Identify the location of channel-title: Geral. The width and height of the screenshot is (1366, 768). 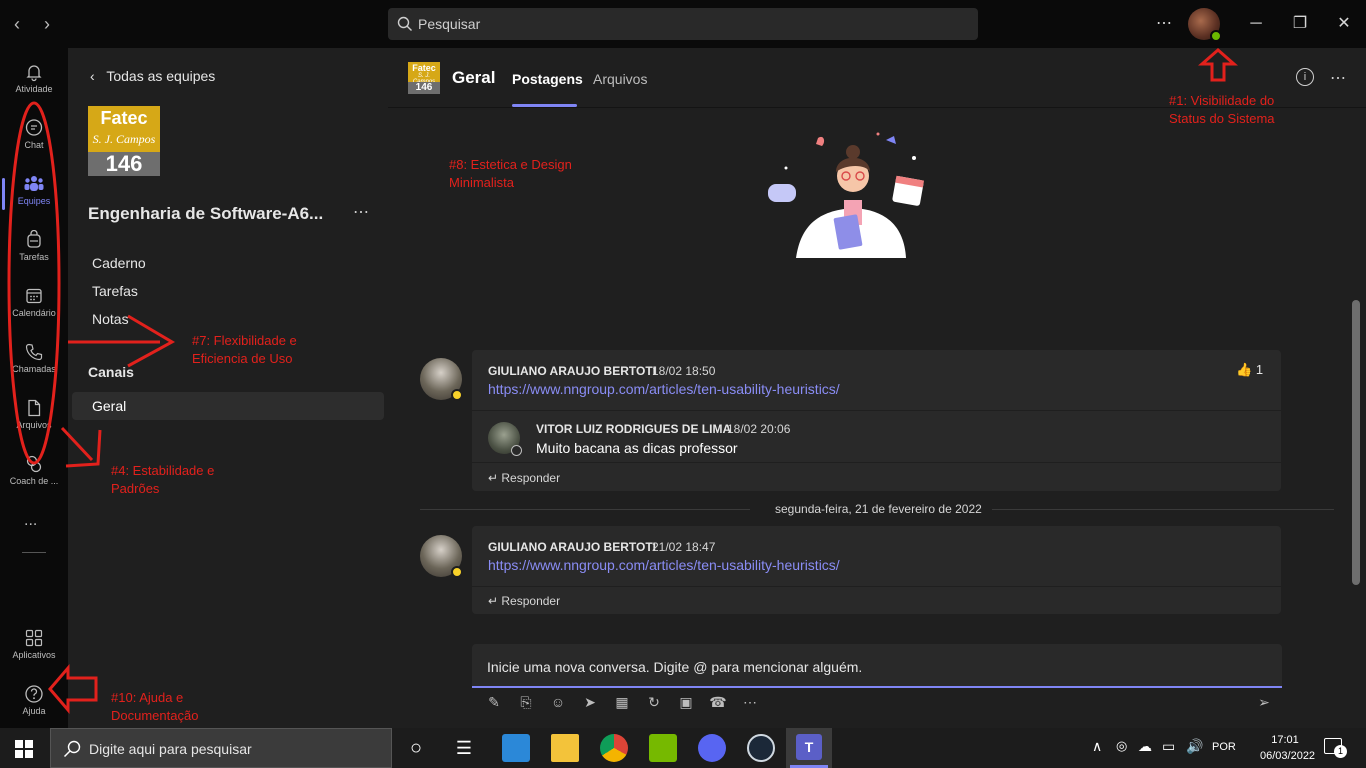
(474, 77).